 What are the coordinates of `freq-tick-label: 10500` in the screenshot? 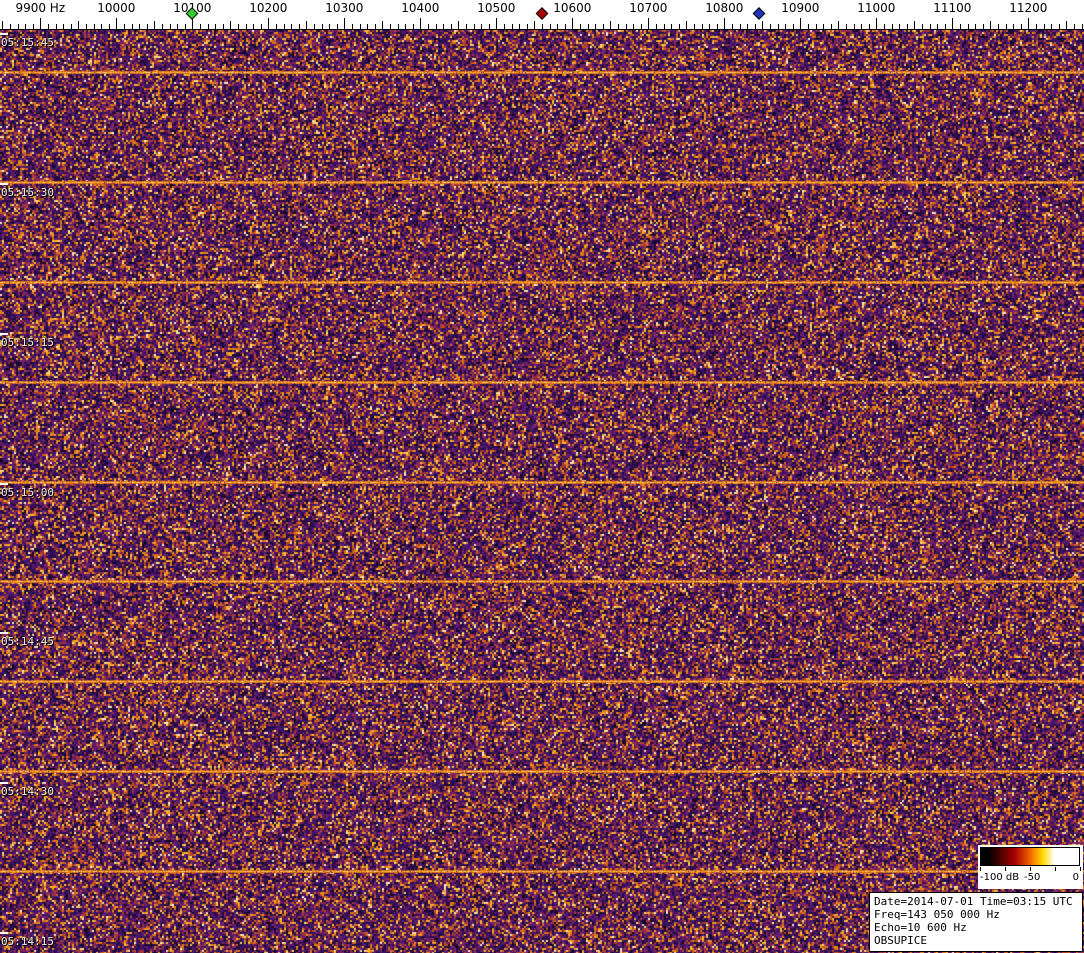 It's located at (496, 8).